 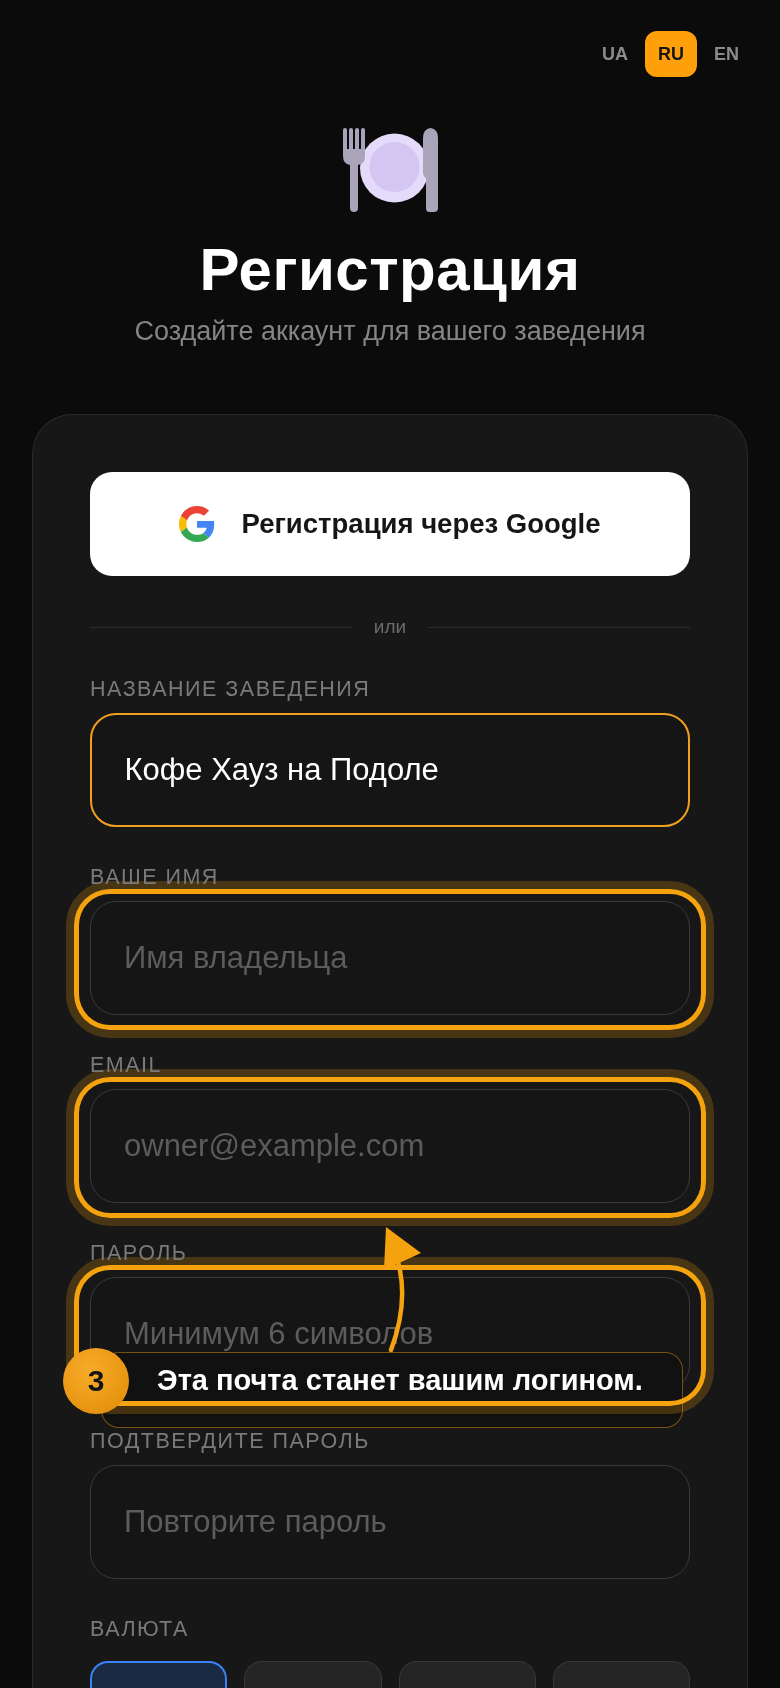 I want to click on plate-cutlery-icon, so click(x=390, y=170).